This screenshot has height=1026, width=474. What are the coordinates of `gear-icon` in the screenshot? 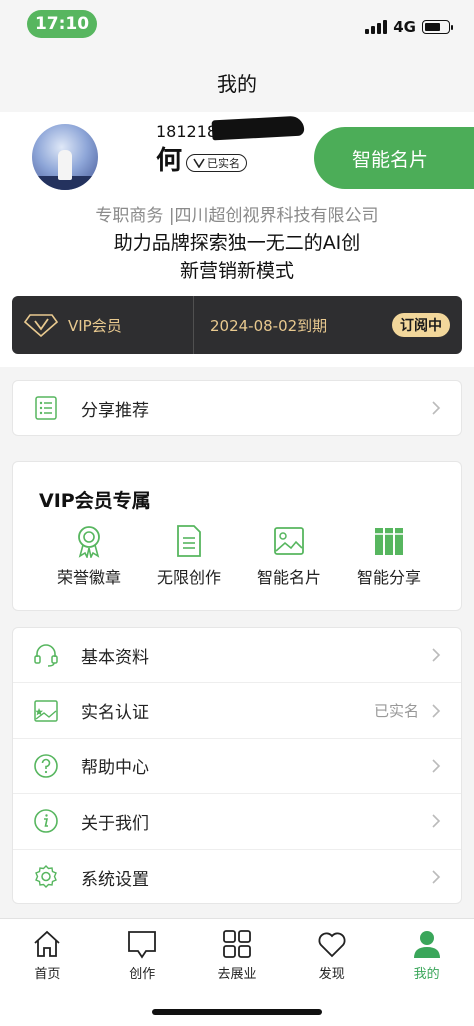 It's located at (46, 877).